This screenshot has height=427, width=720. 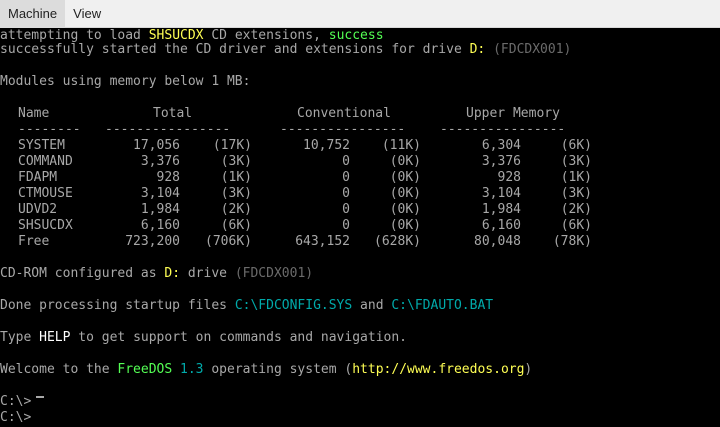 What do you see at coordinates (16, 401) in the screenshot?
I see `command-prompt: C:\>` at bounding box center [16, 401].